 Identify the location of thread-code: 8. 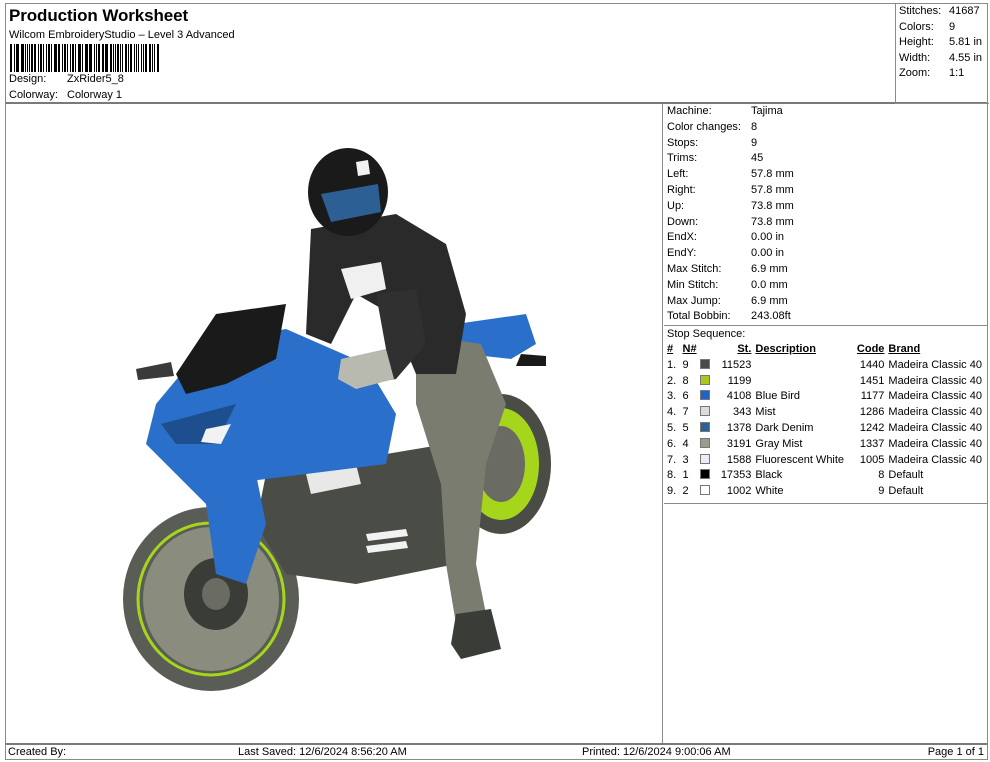
(881, 475).